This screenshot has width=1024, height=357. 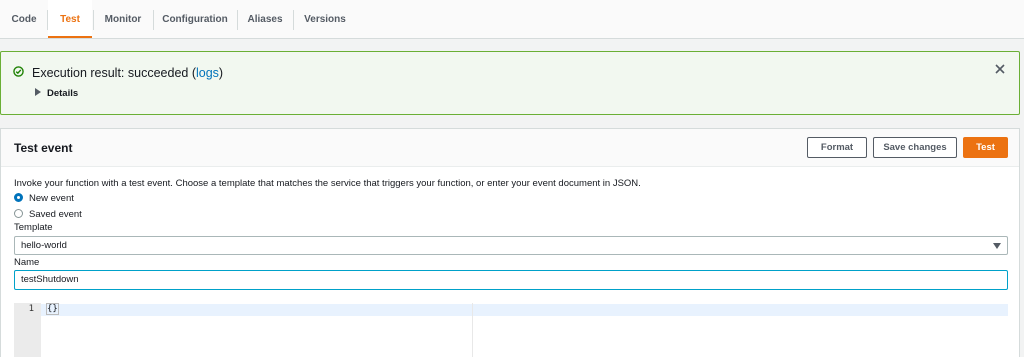 What do you see at coordinates (70, 19) in the screenshot?
I see `tab-test: Test` at bounding box center [70, 19].